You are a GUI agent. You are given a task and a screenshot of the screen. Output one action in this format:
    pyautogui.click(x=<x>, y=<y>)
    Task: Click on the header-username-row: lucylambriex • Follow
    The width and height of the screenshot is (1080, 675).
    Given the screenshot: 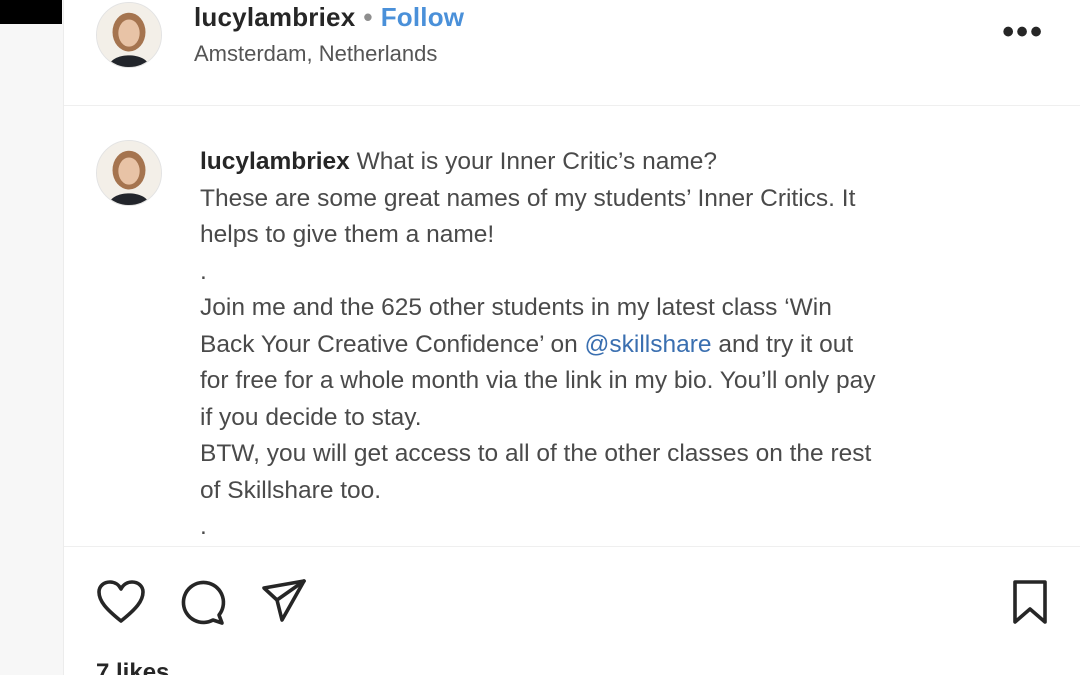 What is the action you would take?
    pyautogui.click(x=329, y=17)
    